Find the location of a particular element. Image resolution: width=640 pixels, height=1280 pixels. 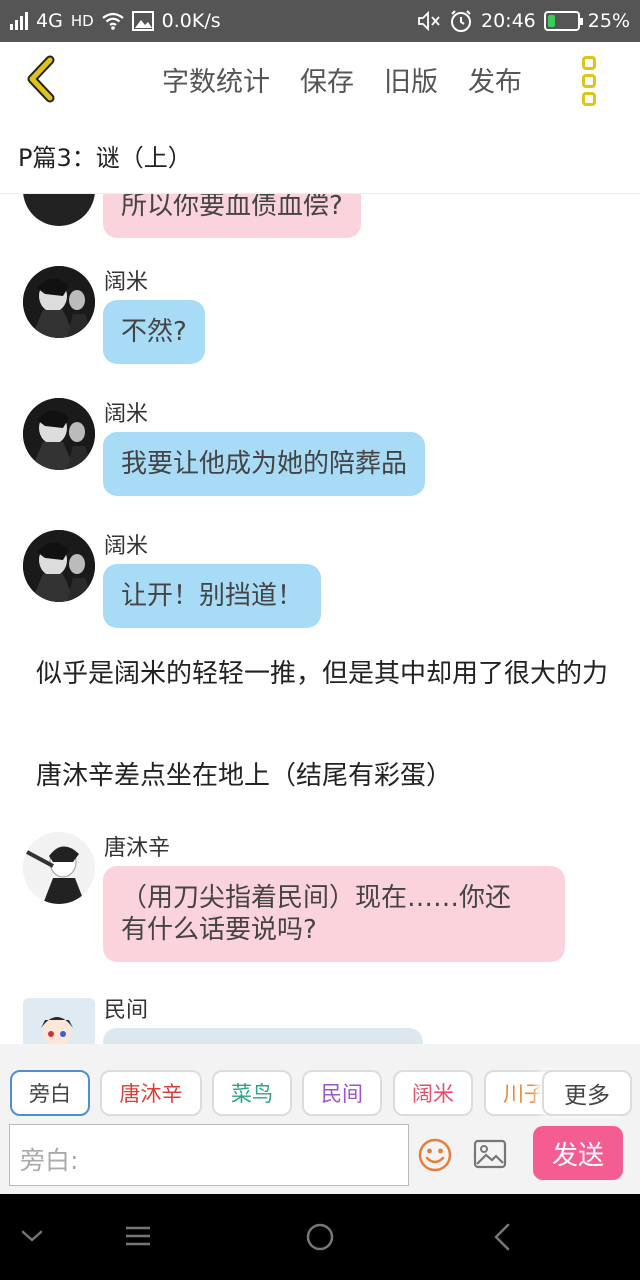

message-line: 有什么话要说吗? is located at coordinates (219, 930).